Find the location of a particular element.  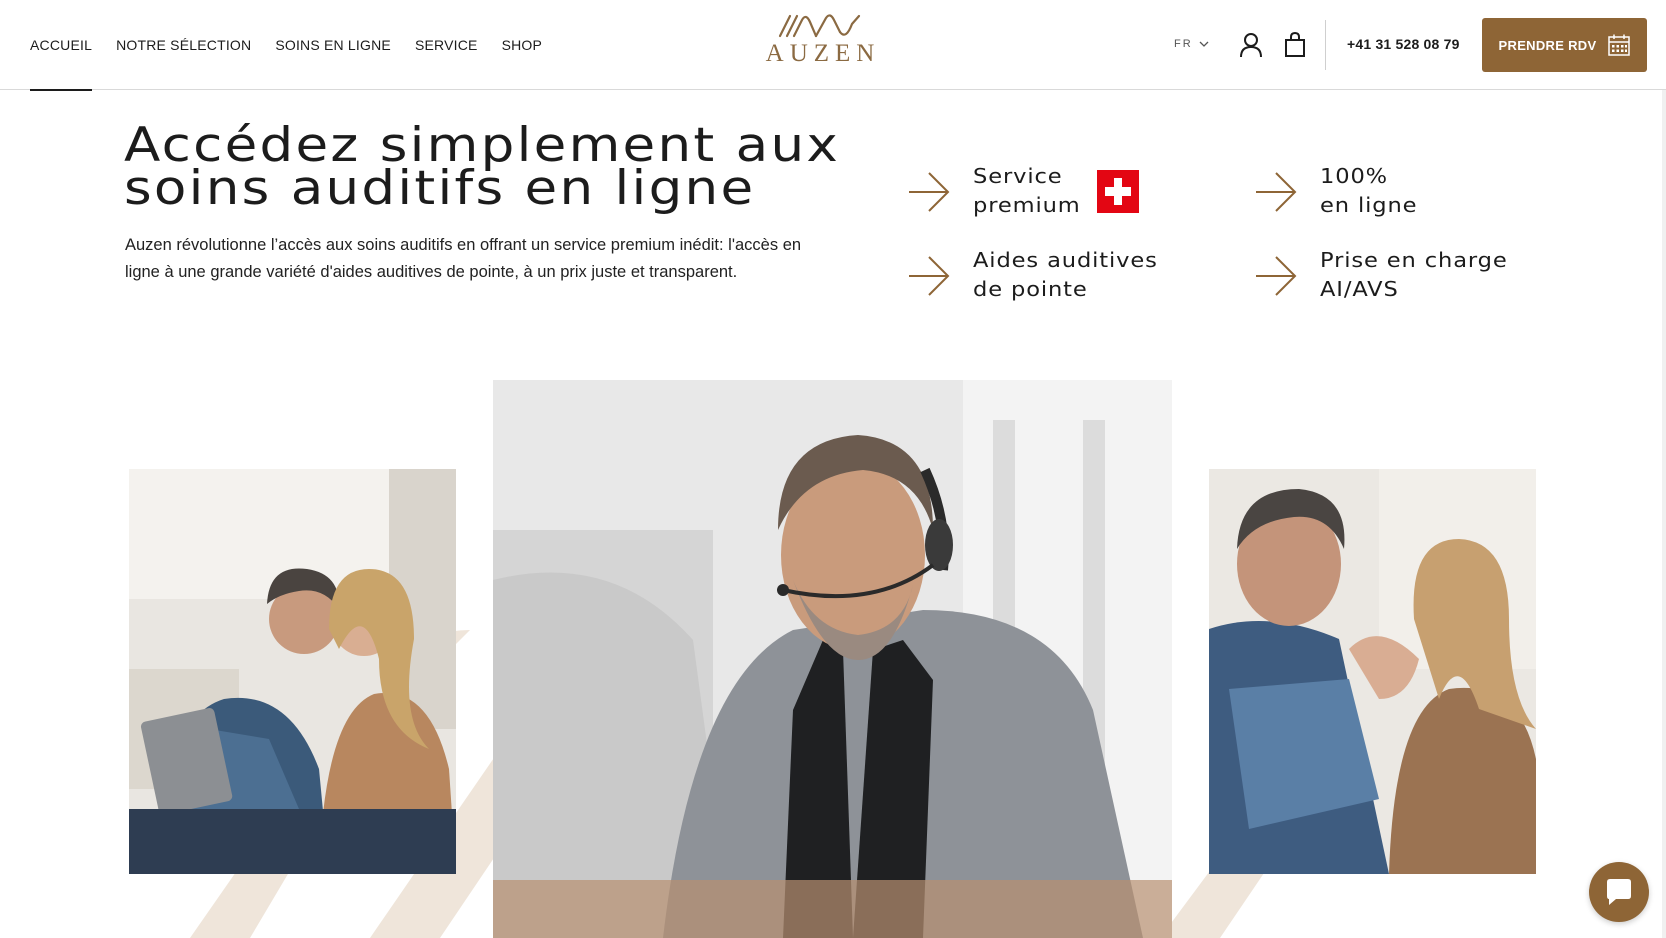

logo-mark-icon is located at coordinates (819, 26).